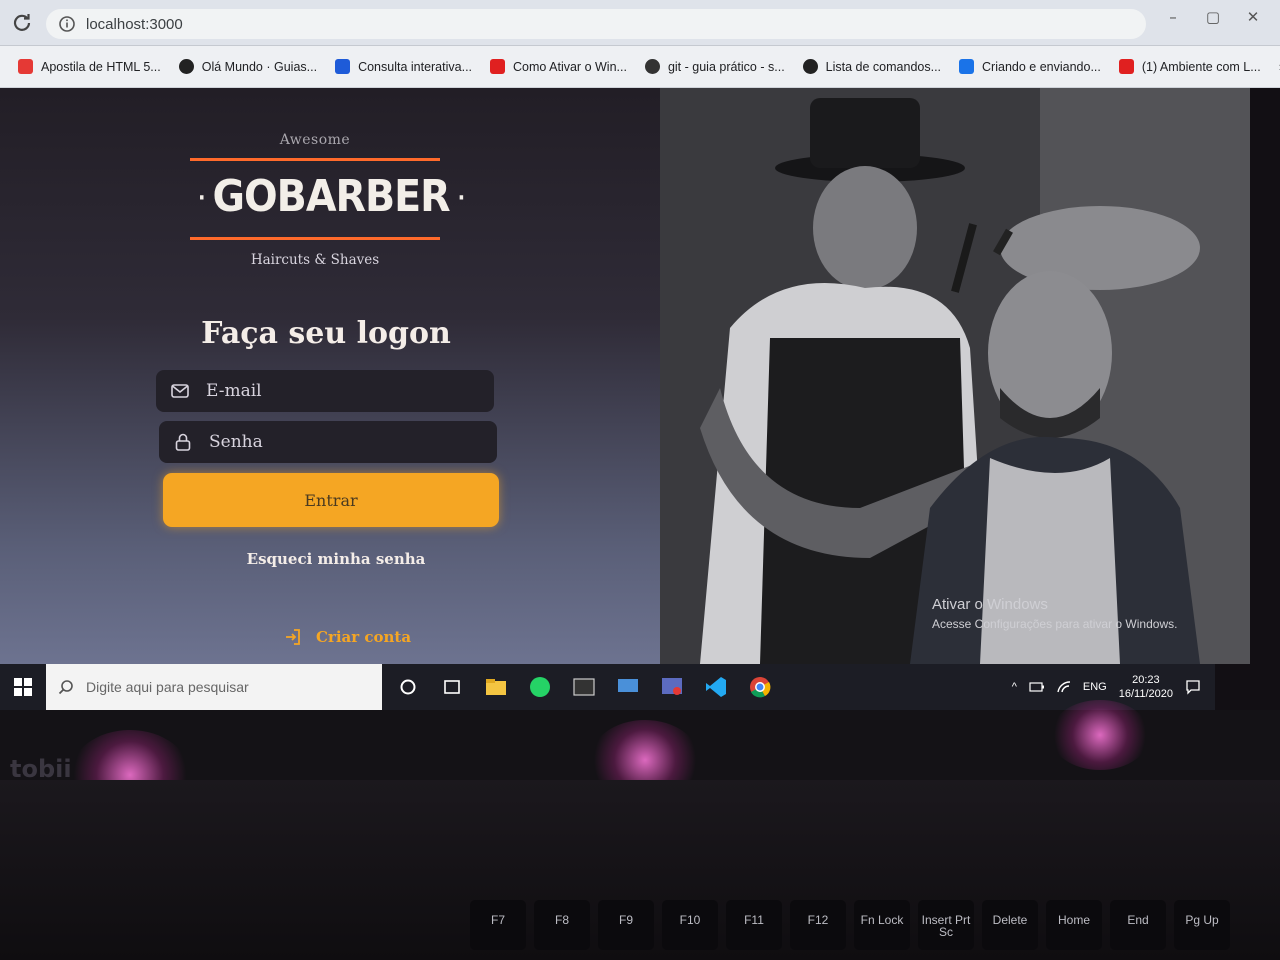 The image size is (1280, 960). I want to click on windows-logo-icon, so click(23, 687).